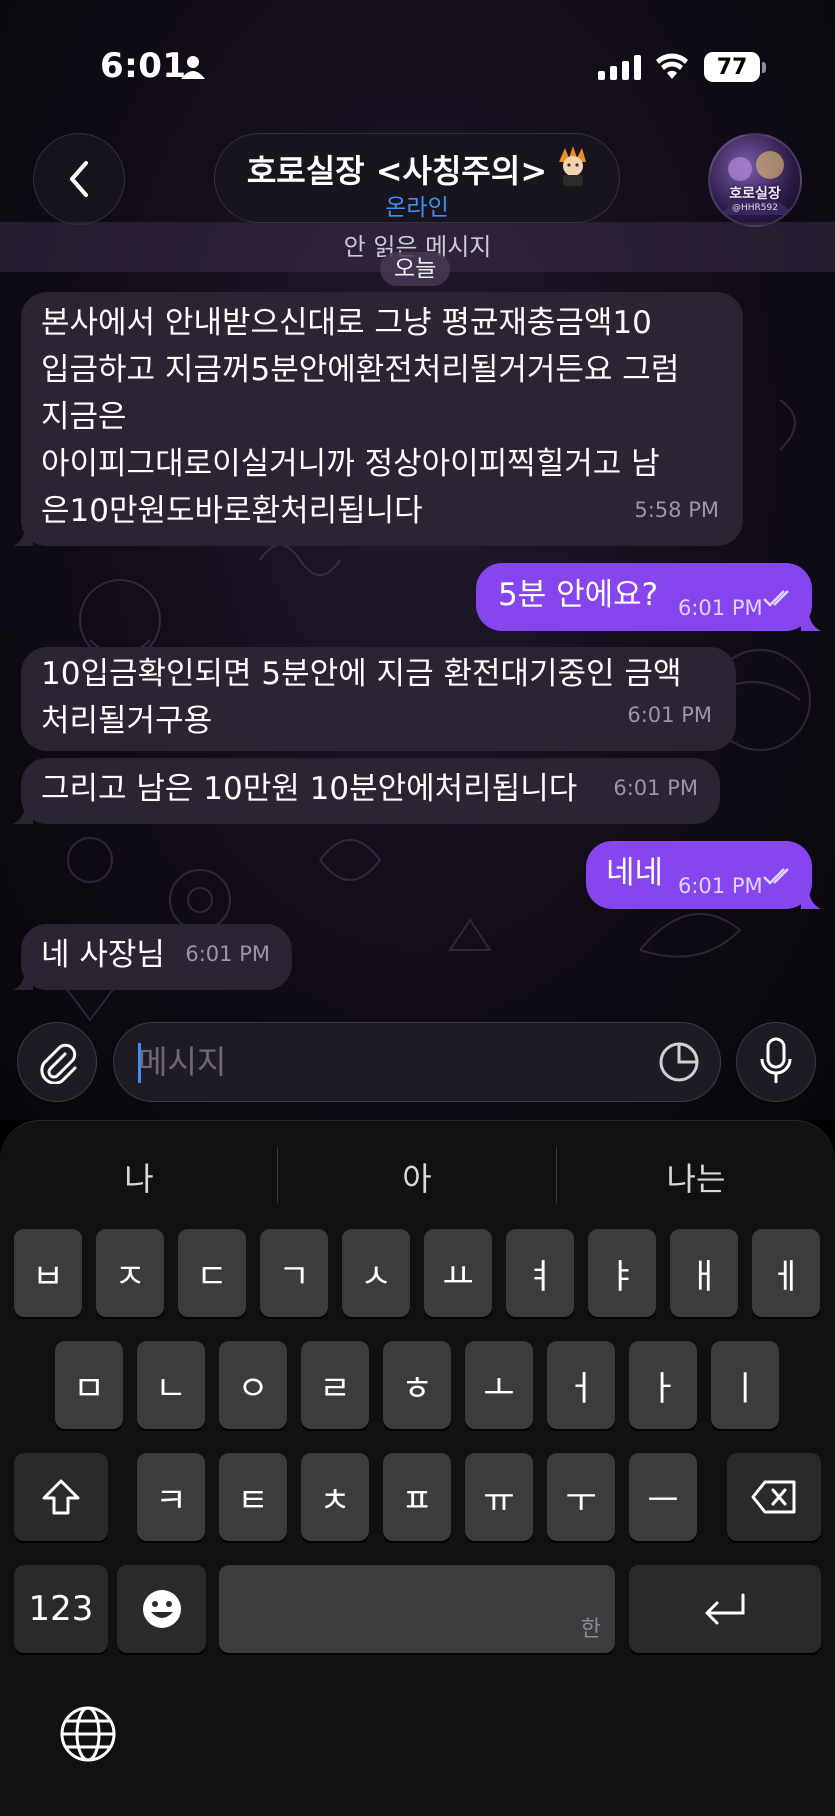 Image resolution: width=835 pixels, height=1816 pixels. I want to click on key: ㅈ, so click(130, 1273).